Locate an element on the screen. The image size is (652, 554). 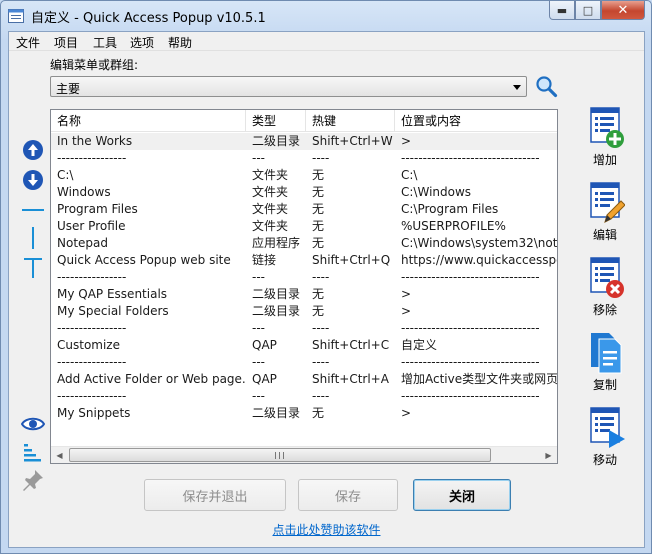
title-bar: 自定义 - Quick Access Popup v10.5.1 ▬ □ ✕ is located at coordinates (326, 16).